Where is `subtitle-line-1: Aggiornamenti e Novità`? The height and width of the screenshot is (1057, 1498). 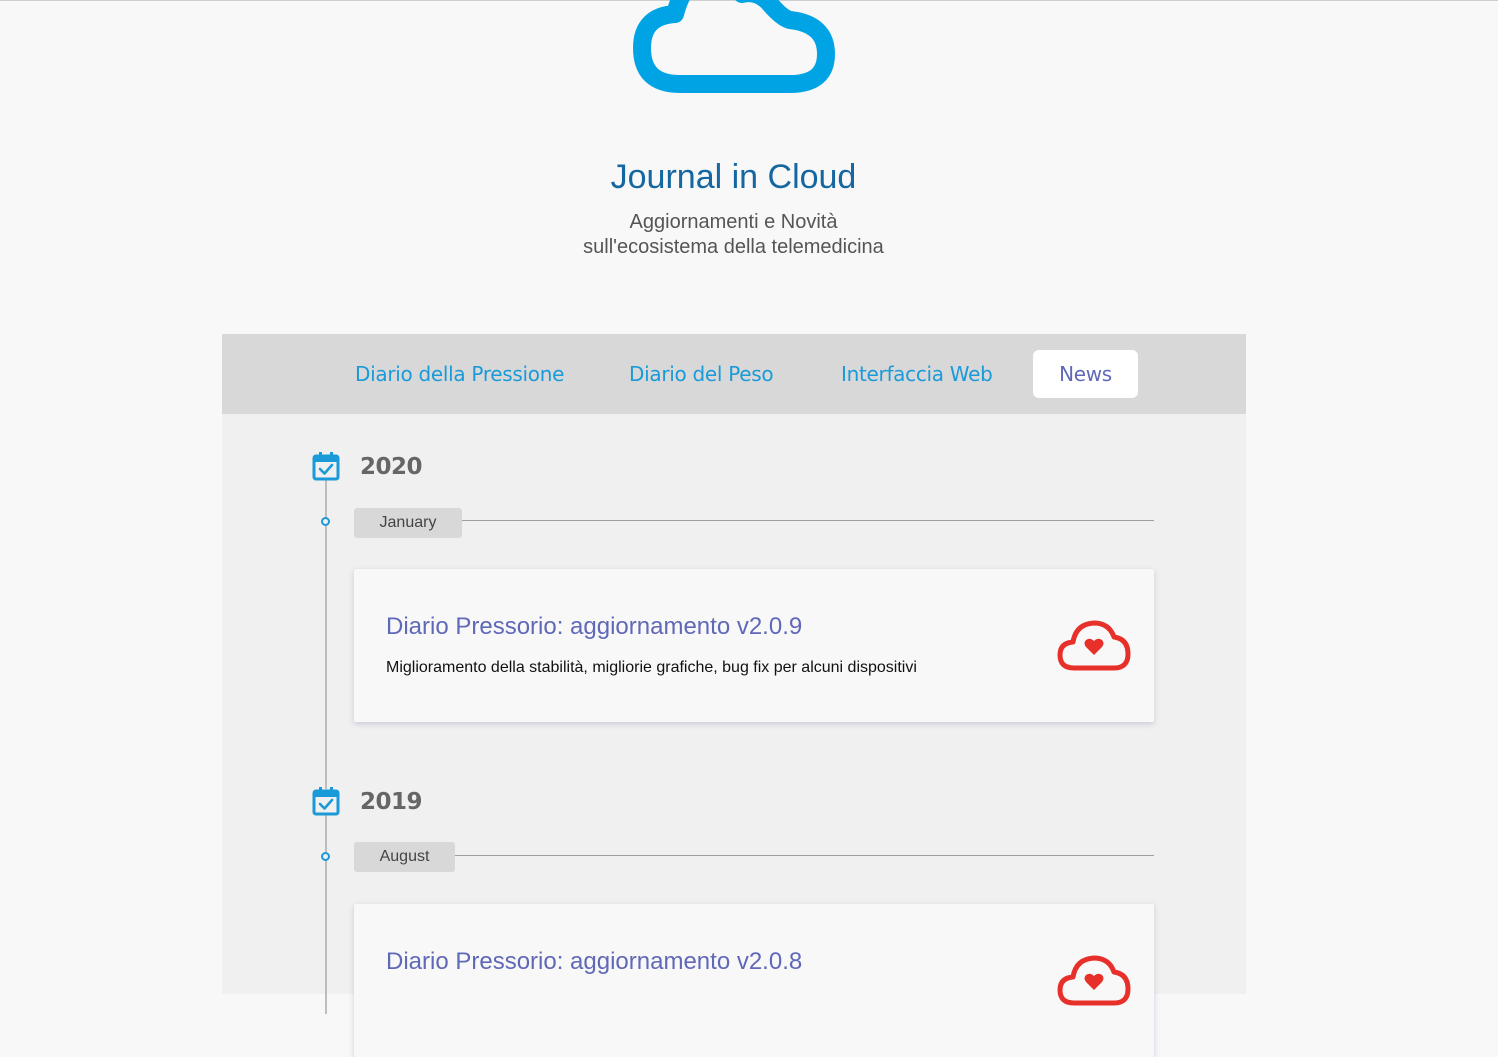
subtitle-line-1: Aggiornamenti e Novità is located at coordinates (733, 222).